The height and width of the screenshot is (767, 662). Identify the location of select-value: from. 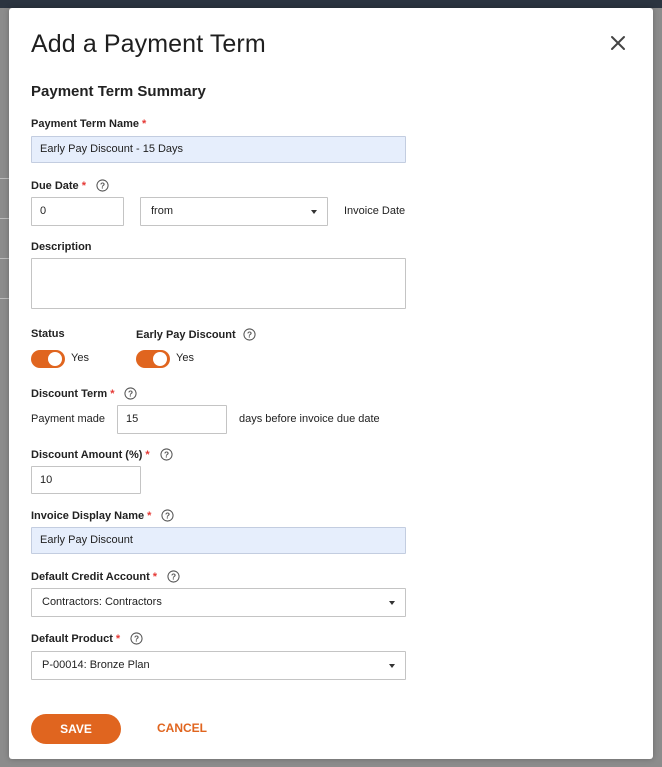
(162, 211).